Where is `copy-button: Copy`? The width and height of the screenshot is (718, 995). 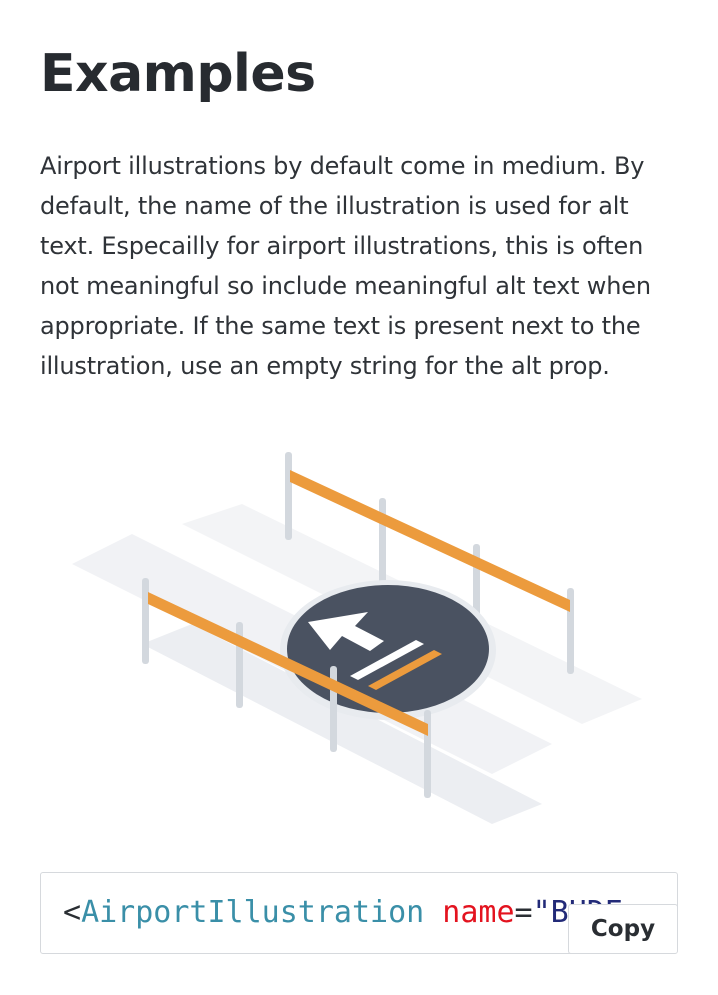 copy-button: Copy is located at coordinates (622, 928).